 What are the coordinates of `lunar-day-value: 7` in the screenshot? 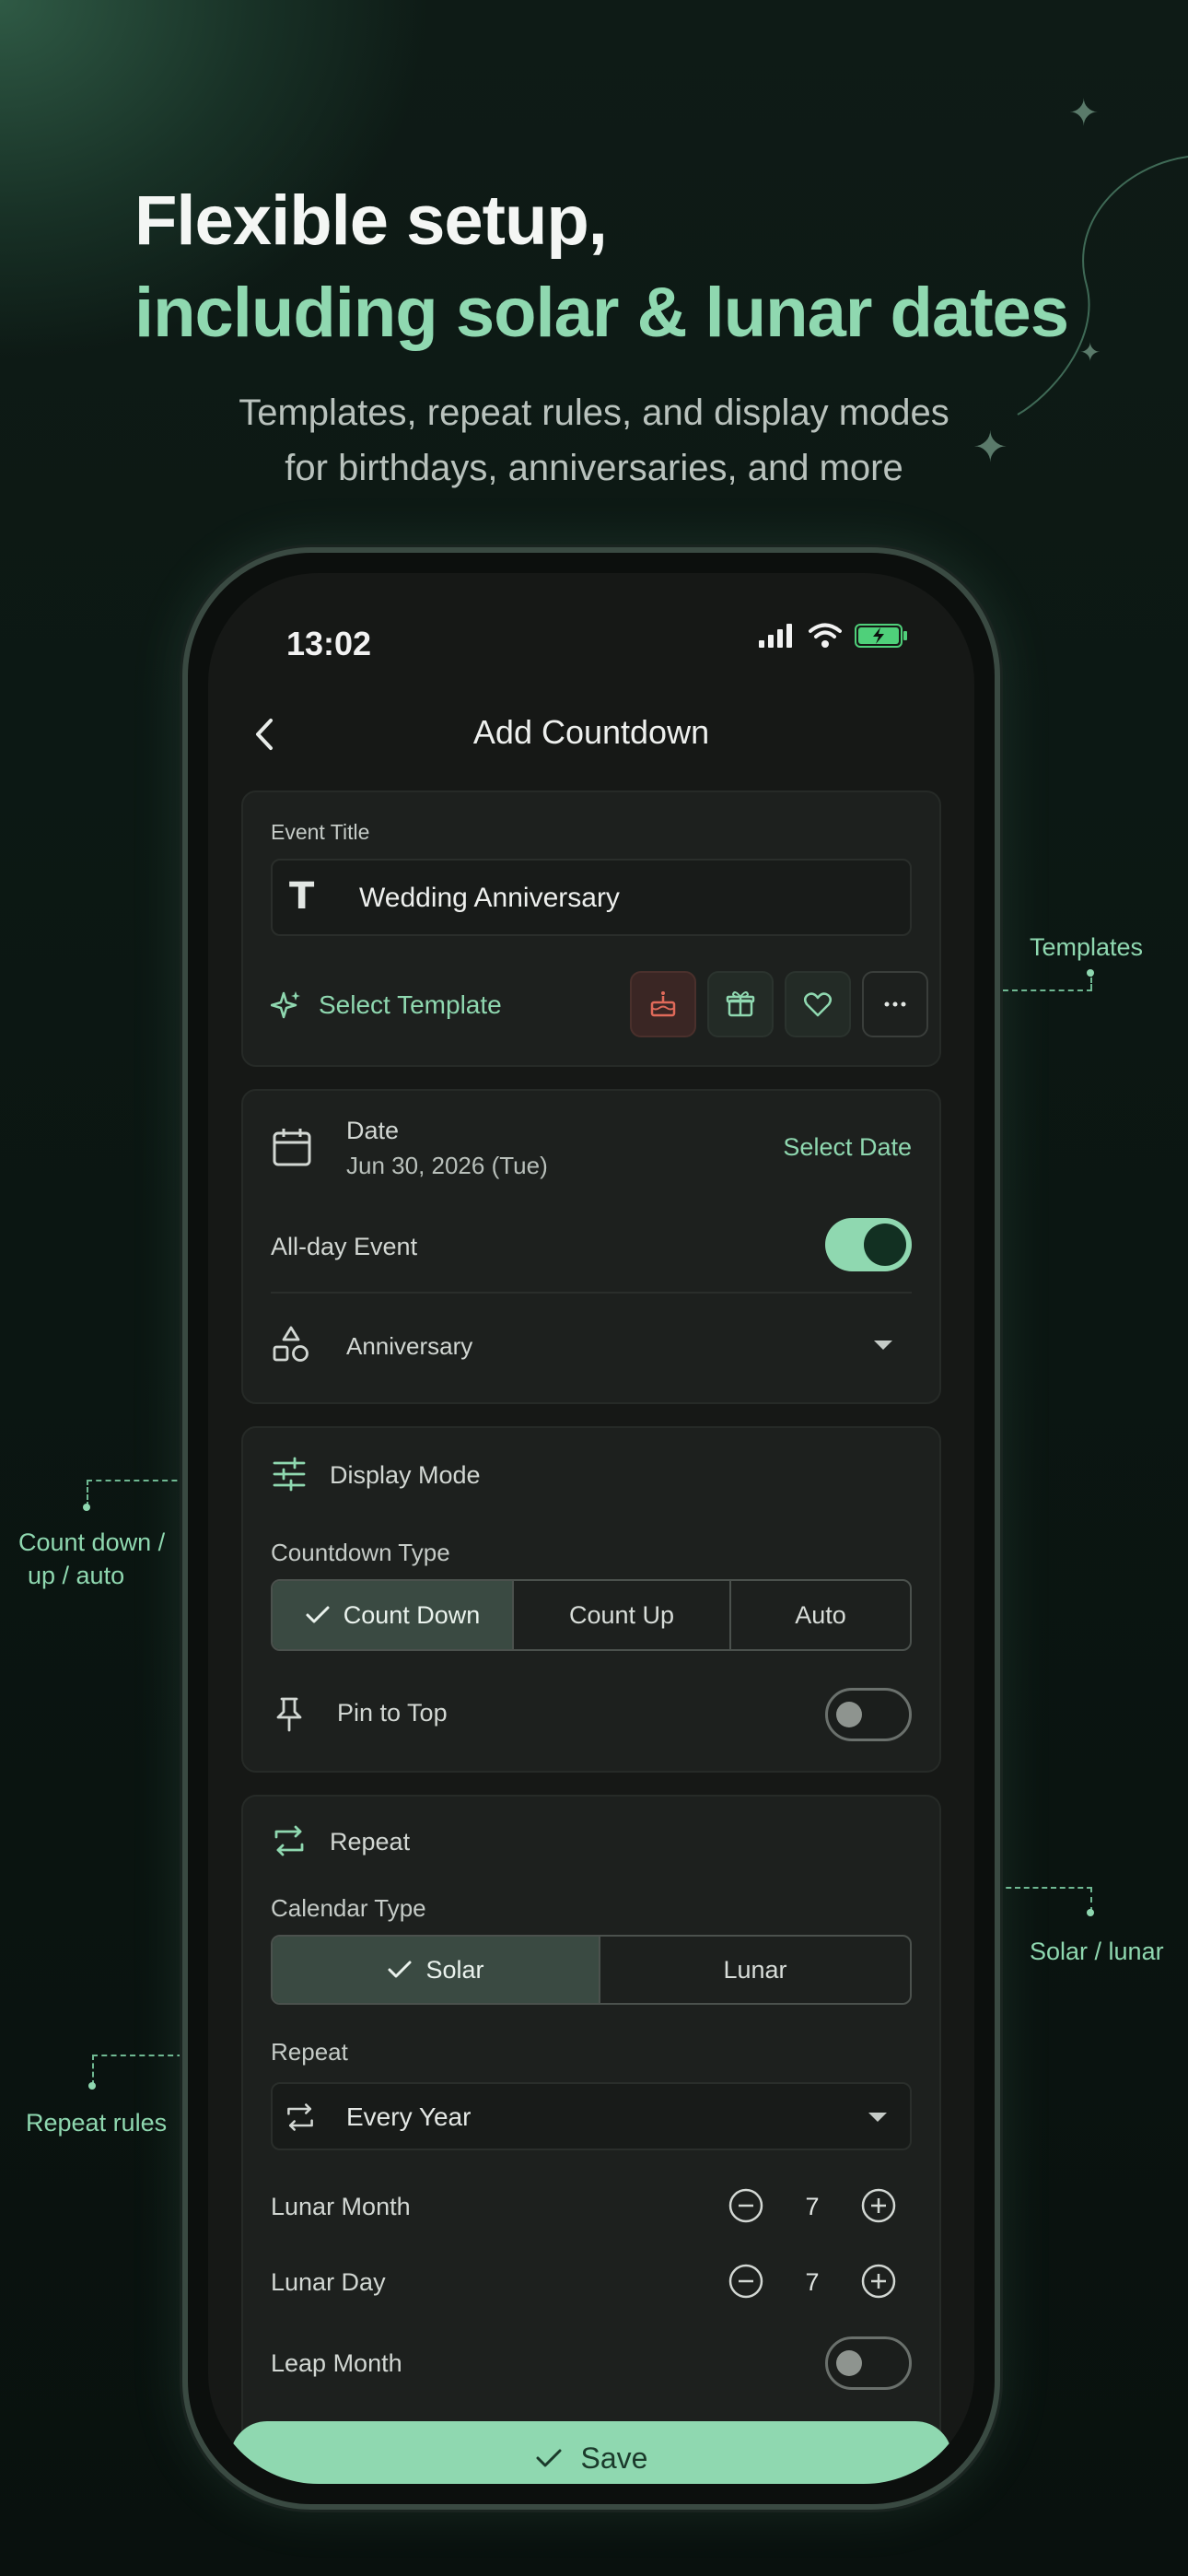 It's located at (812, 2282).